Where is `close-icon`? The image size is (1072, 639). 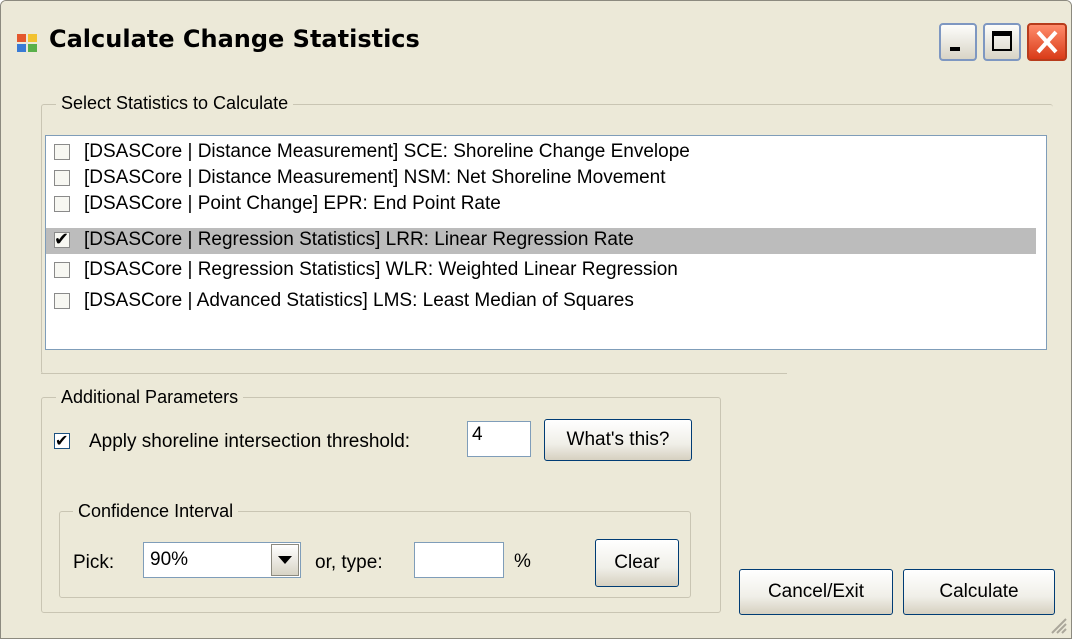 close-icon is located at coordinates (1047, 42).